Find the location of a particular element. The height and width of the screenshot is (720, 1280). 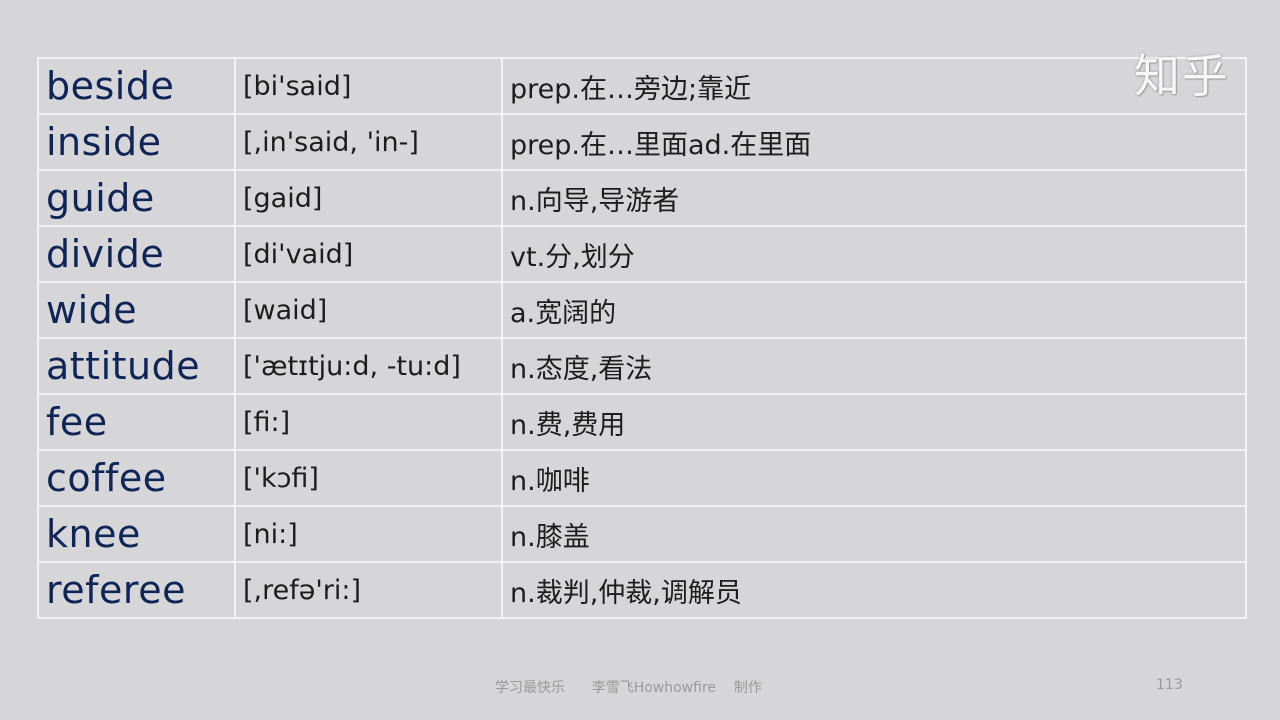

meaning-cell: n.裁判,仲裁,调解员 is located at coordinates (874, 590).